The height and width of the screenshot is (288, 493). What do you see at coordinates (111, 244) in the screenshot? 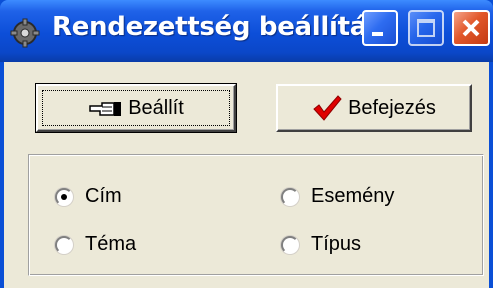
I see `radio-topic-label: Téma` at bounding box center [111, 244].